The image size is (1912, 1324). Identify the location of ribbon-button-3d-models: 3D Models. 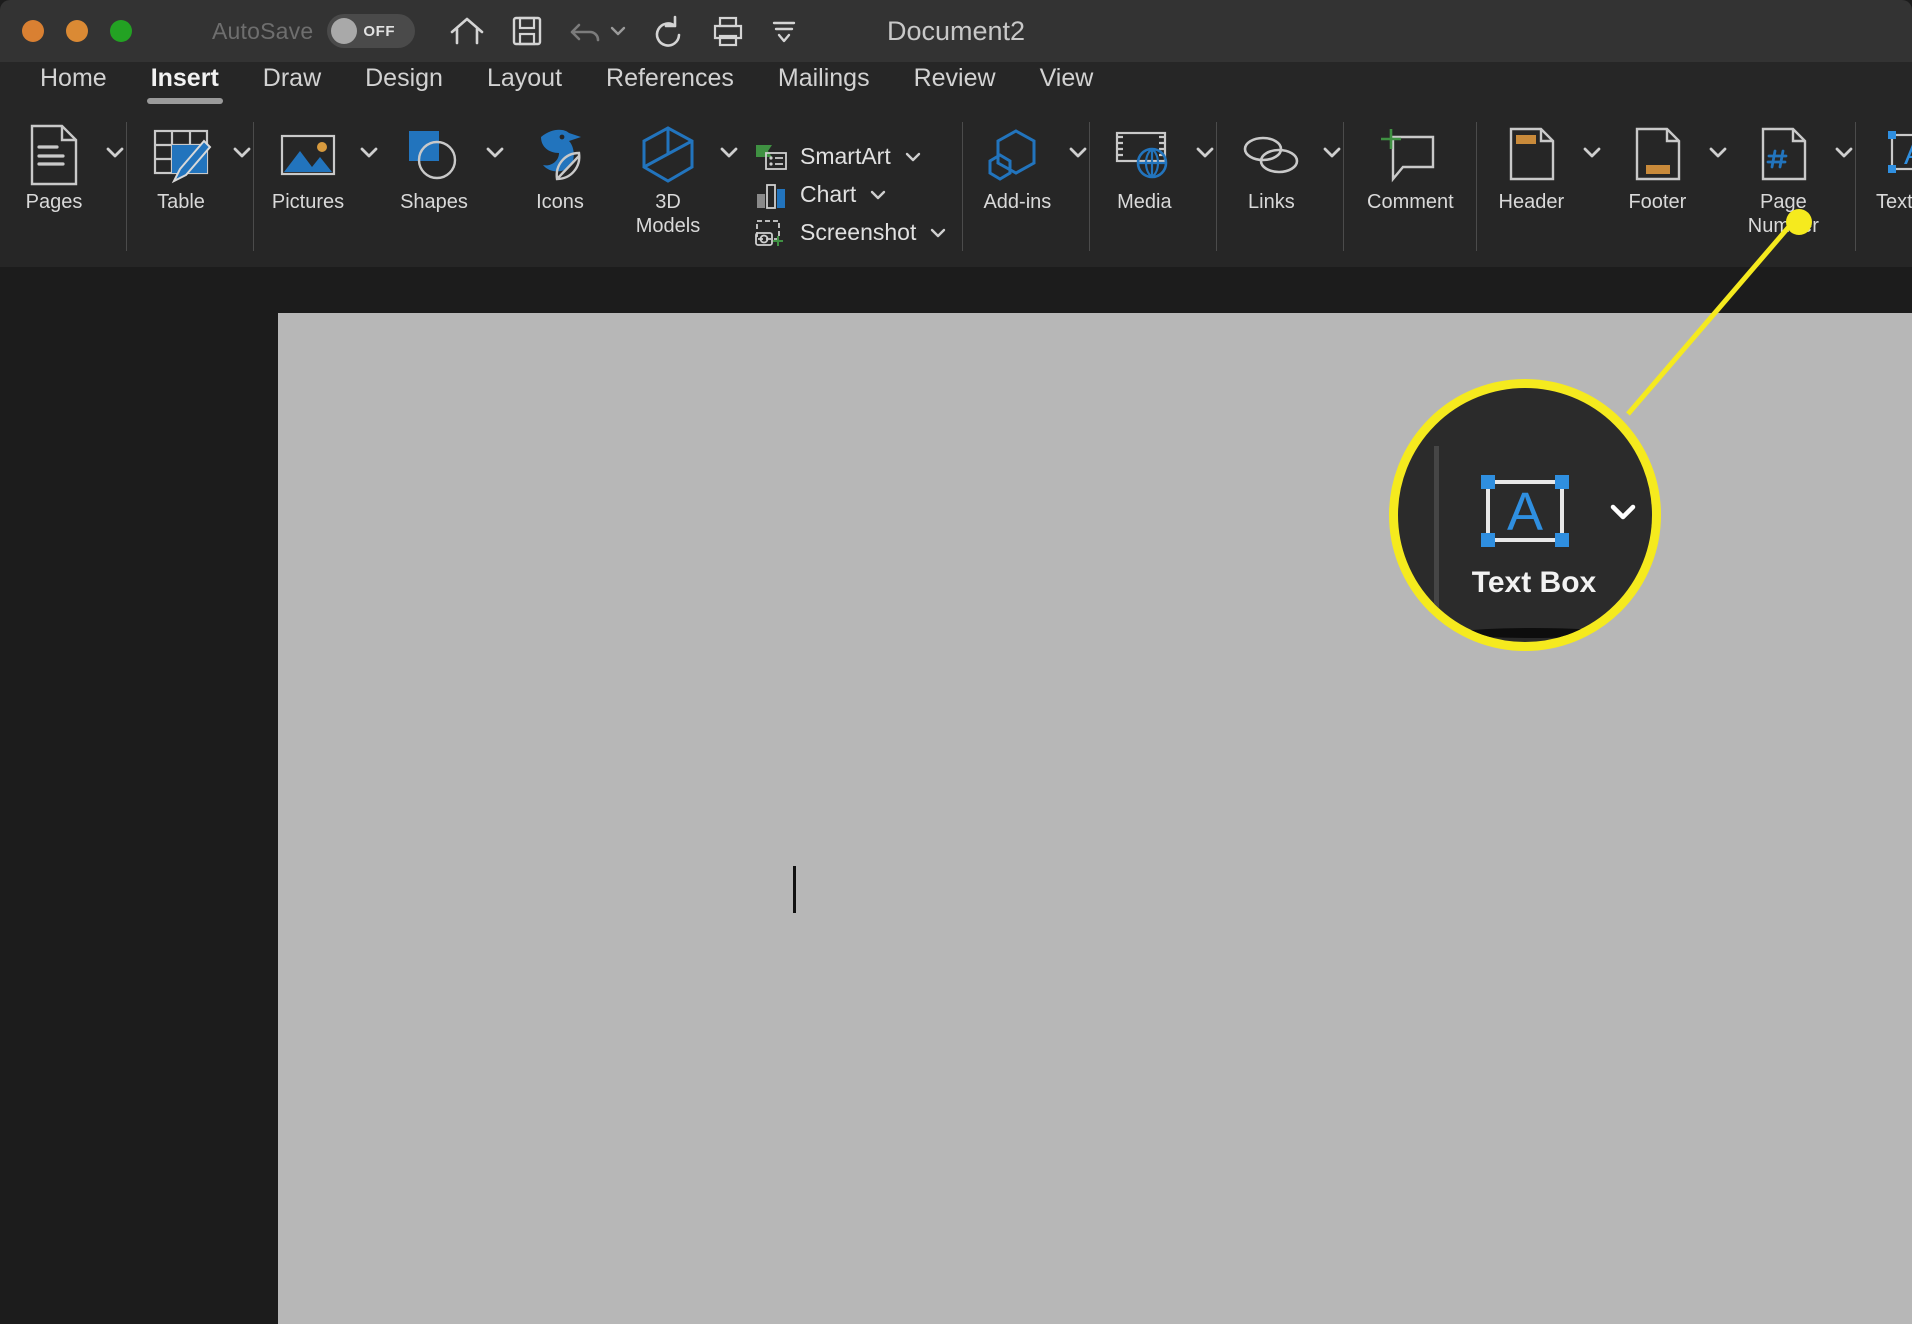
(668, 173).